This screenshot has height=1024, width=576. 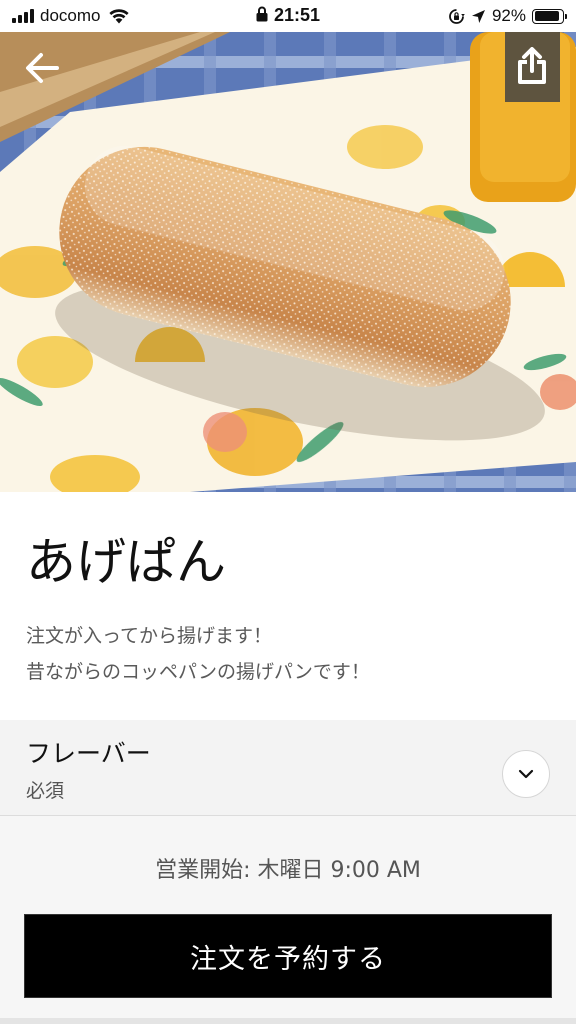 What do you see at coordinates (457, 16) in the screenshot?
I see `rotation-lock-icon` at bounding box center [457, 16].